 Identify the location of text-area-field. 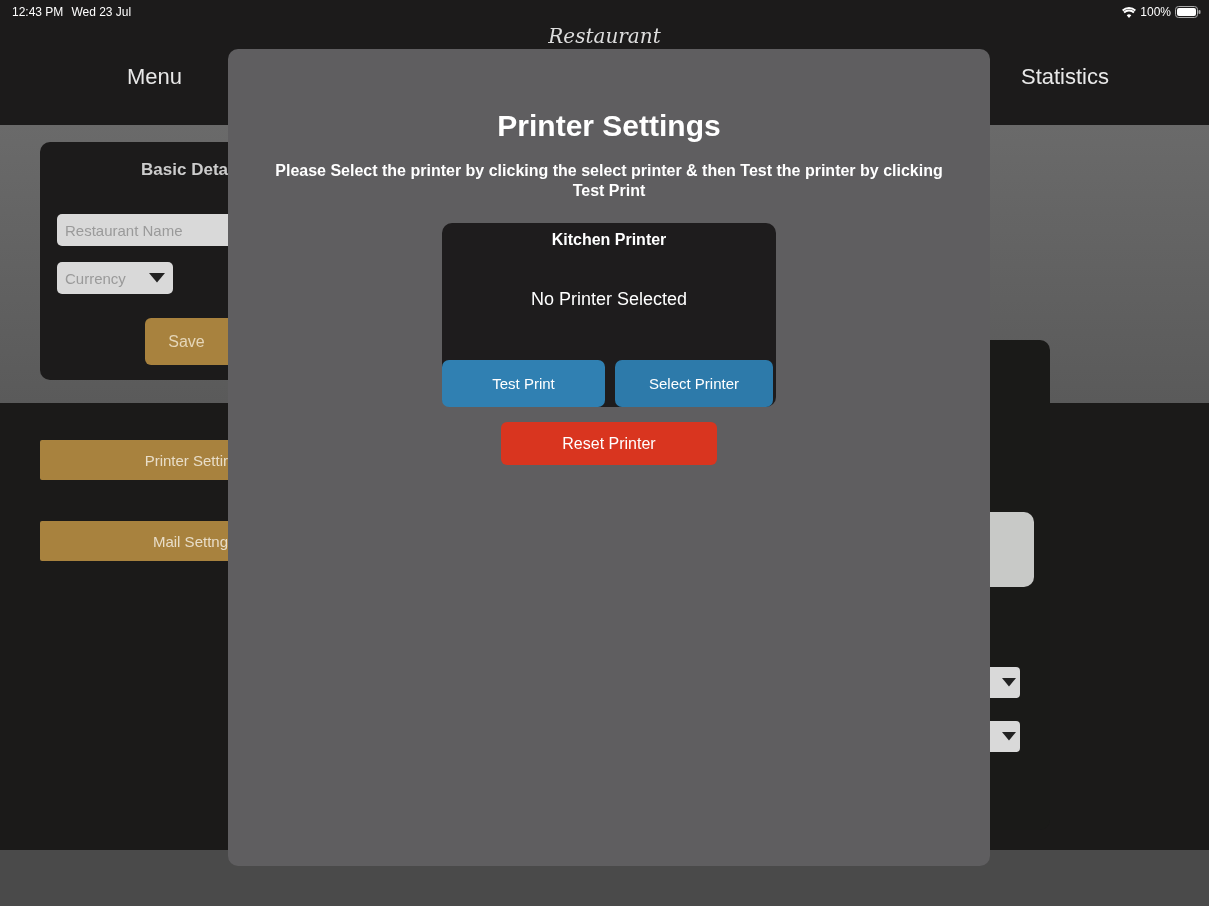
(1012, 549).